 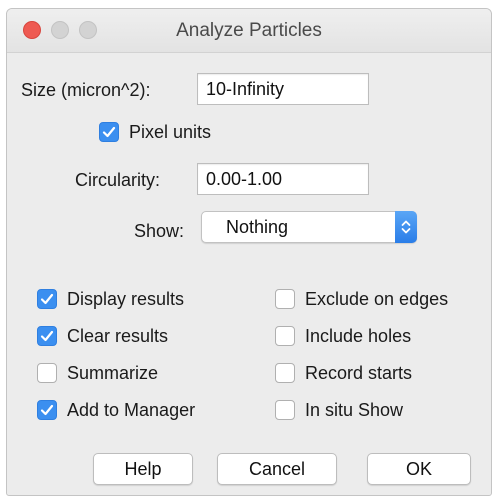 What do you see at coordinates (47, 373) in the screenshot?
I see `summarize-checkbox` at bounding box center [47, 373].